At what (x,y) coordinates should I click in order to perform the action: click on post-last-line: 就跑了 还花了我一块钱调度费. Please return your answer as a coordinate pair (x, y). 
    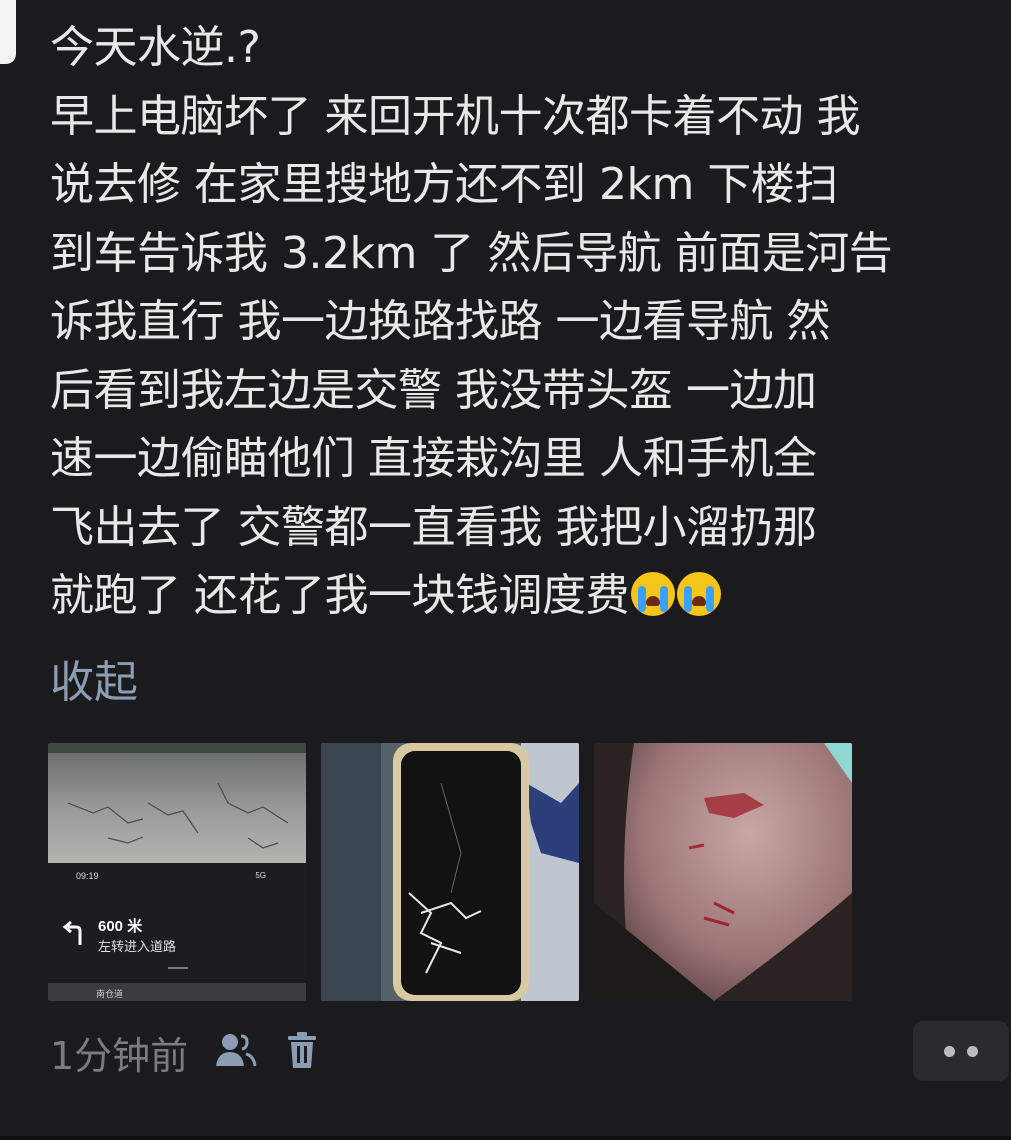
    Looking at the image, I should click on (530, 596).